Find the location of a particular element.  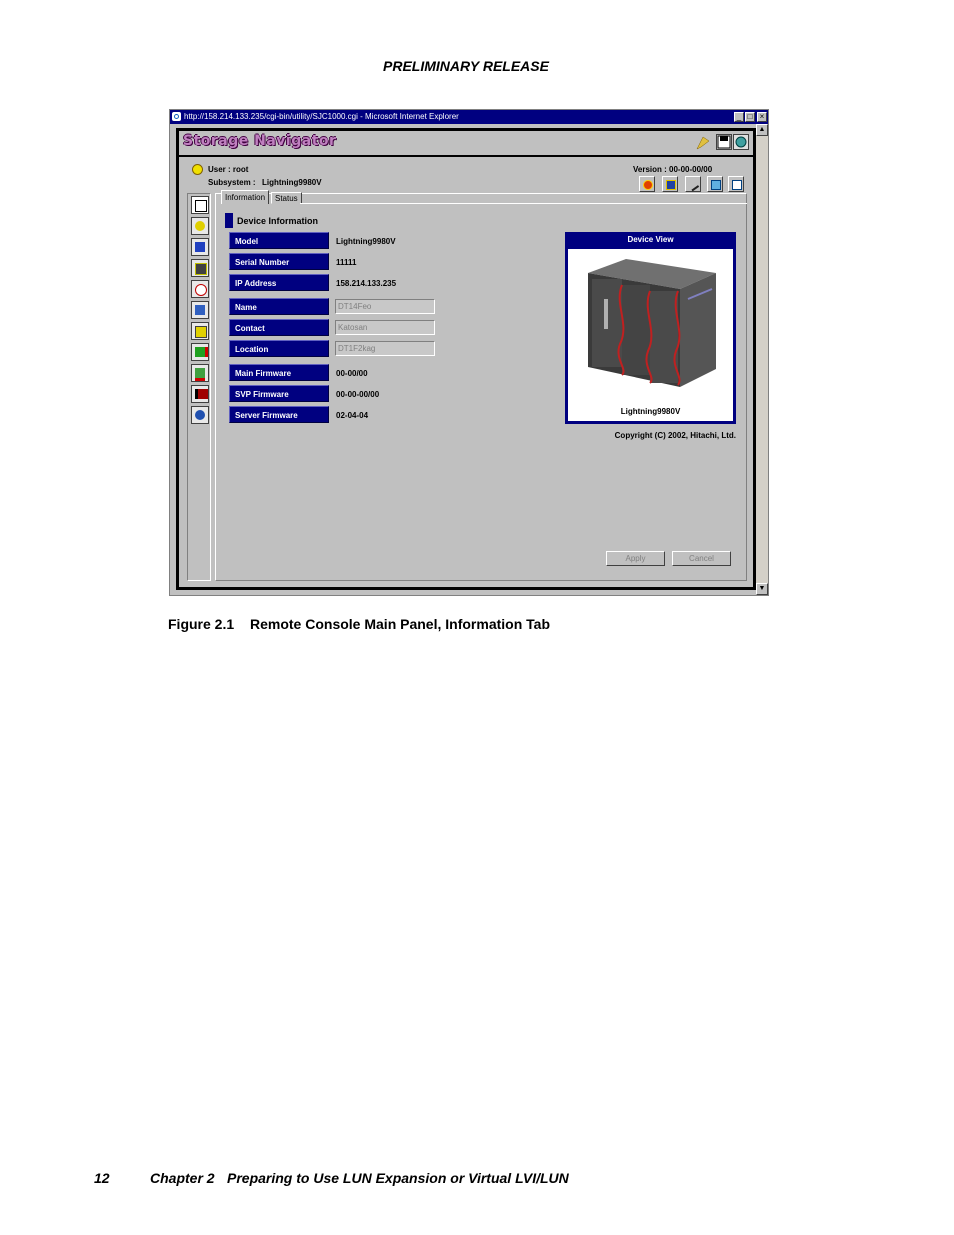

server-firmware-label: Server Firmware is located at coordinates (279, 414).